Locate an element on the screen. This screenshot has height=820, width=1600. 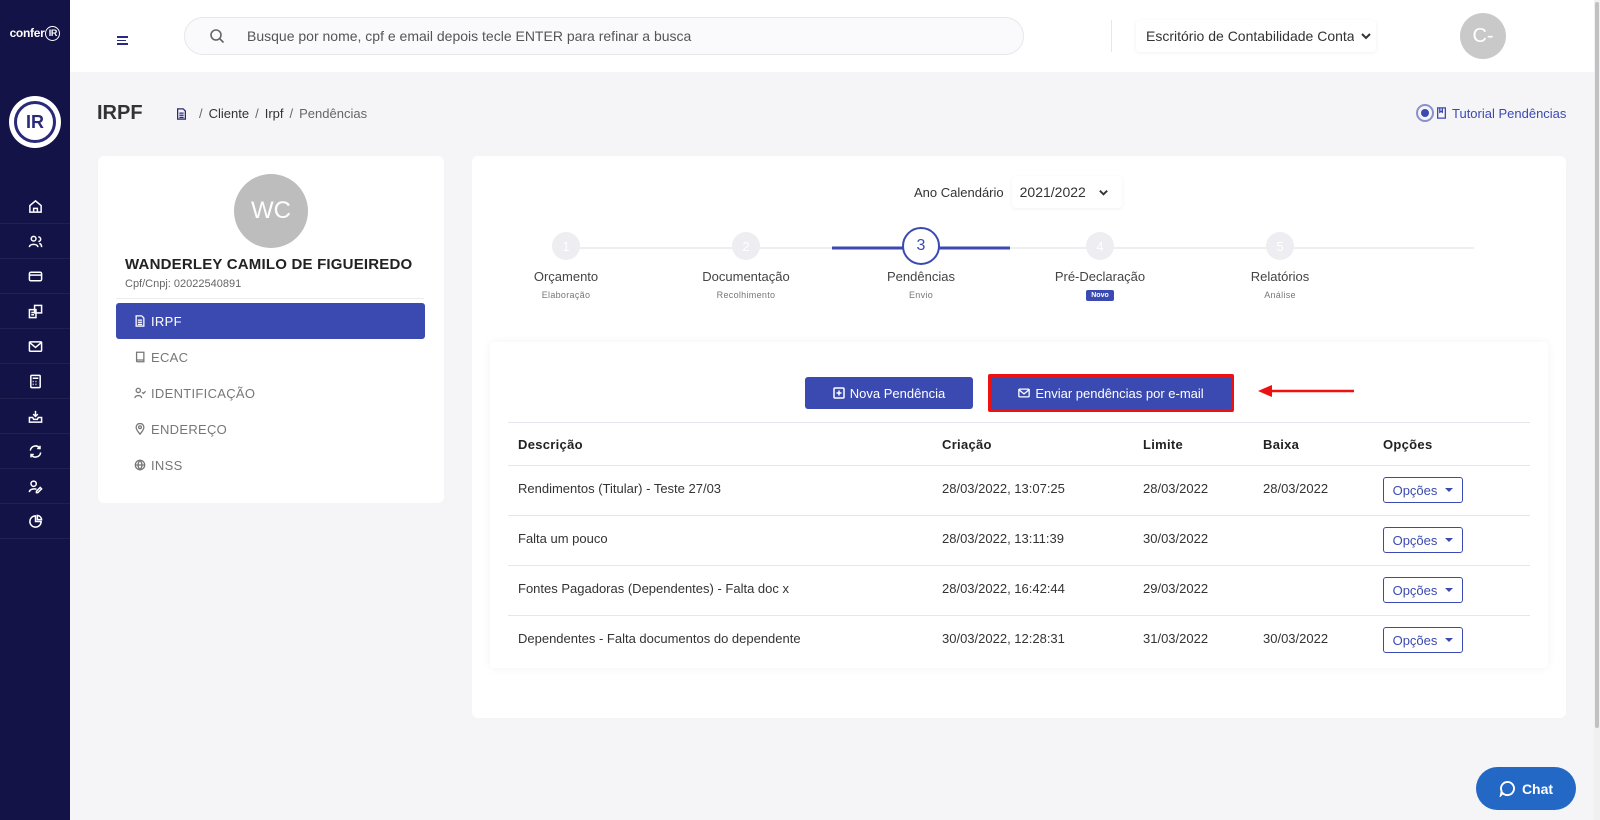
send-email-button: Enviar pendências por e-mail is located at coordinates (1111, 393).